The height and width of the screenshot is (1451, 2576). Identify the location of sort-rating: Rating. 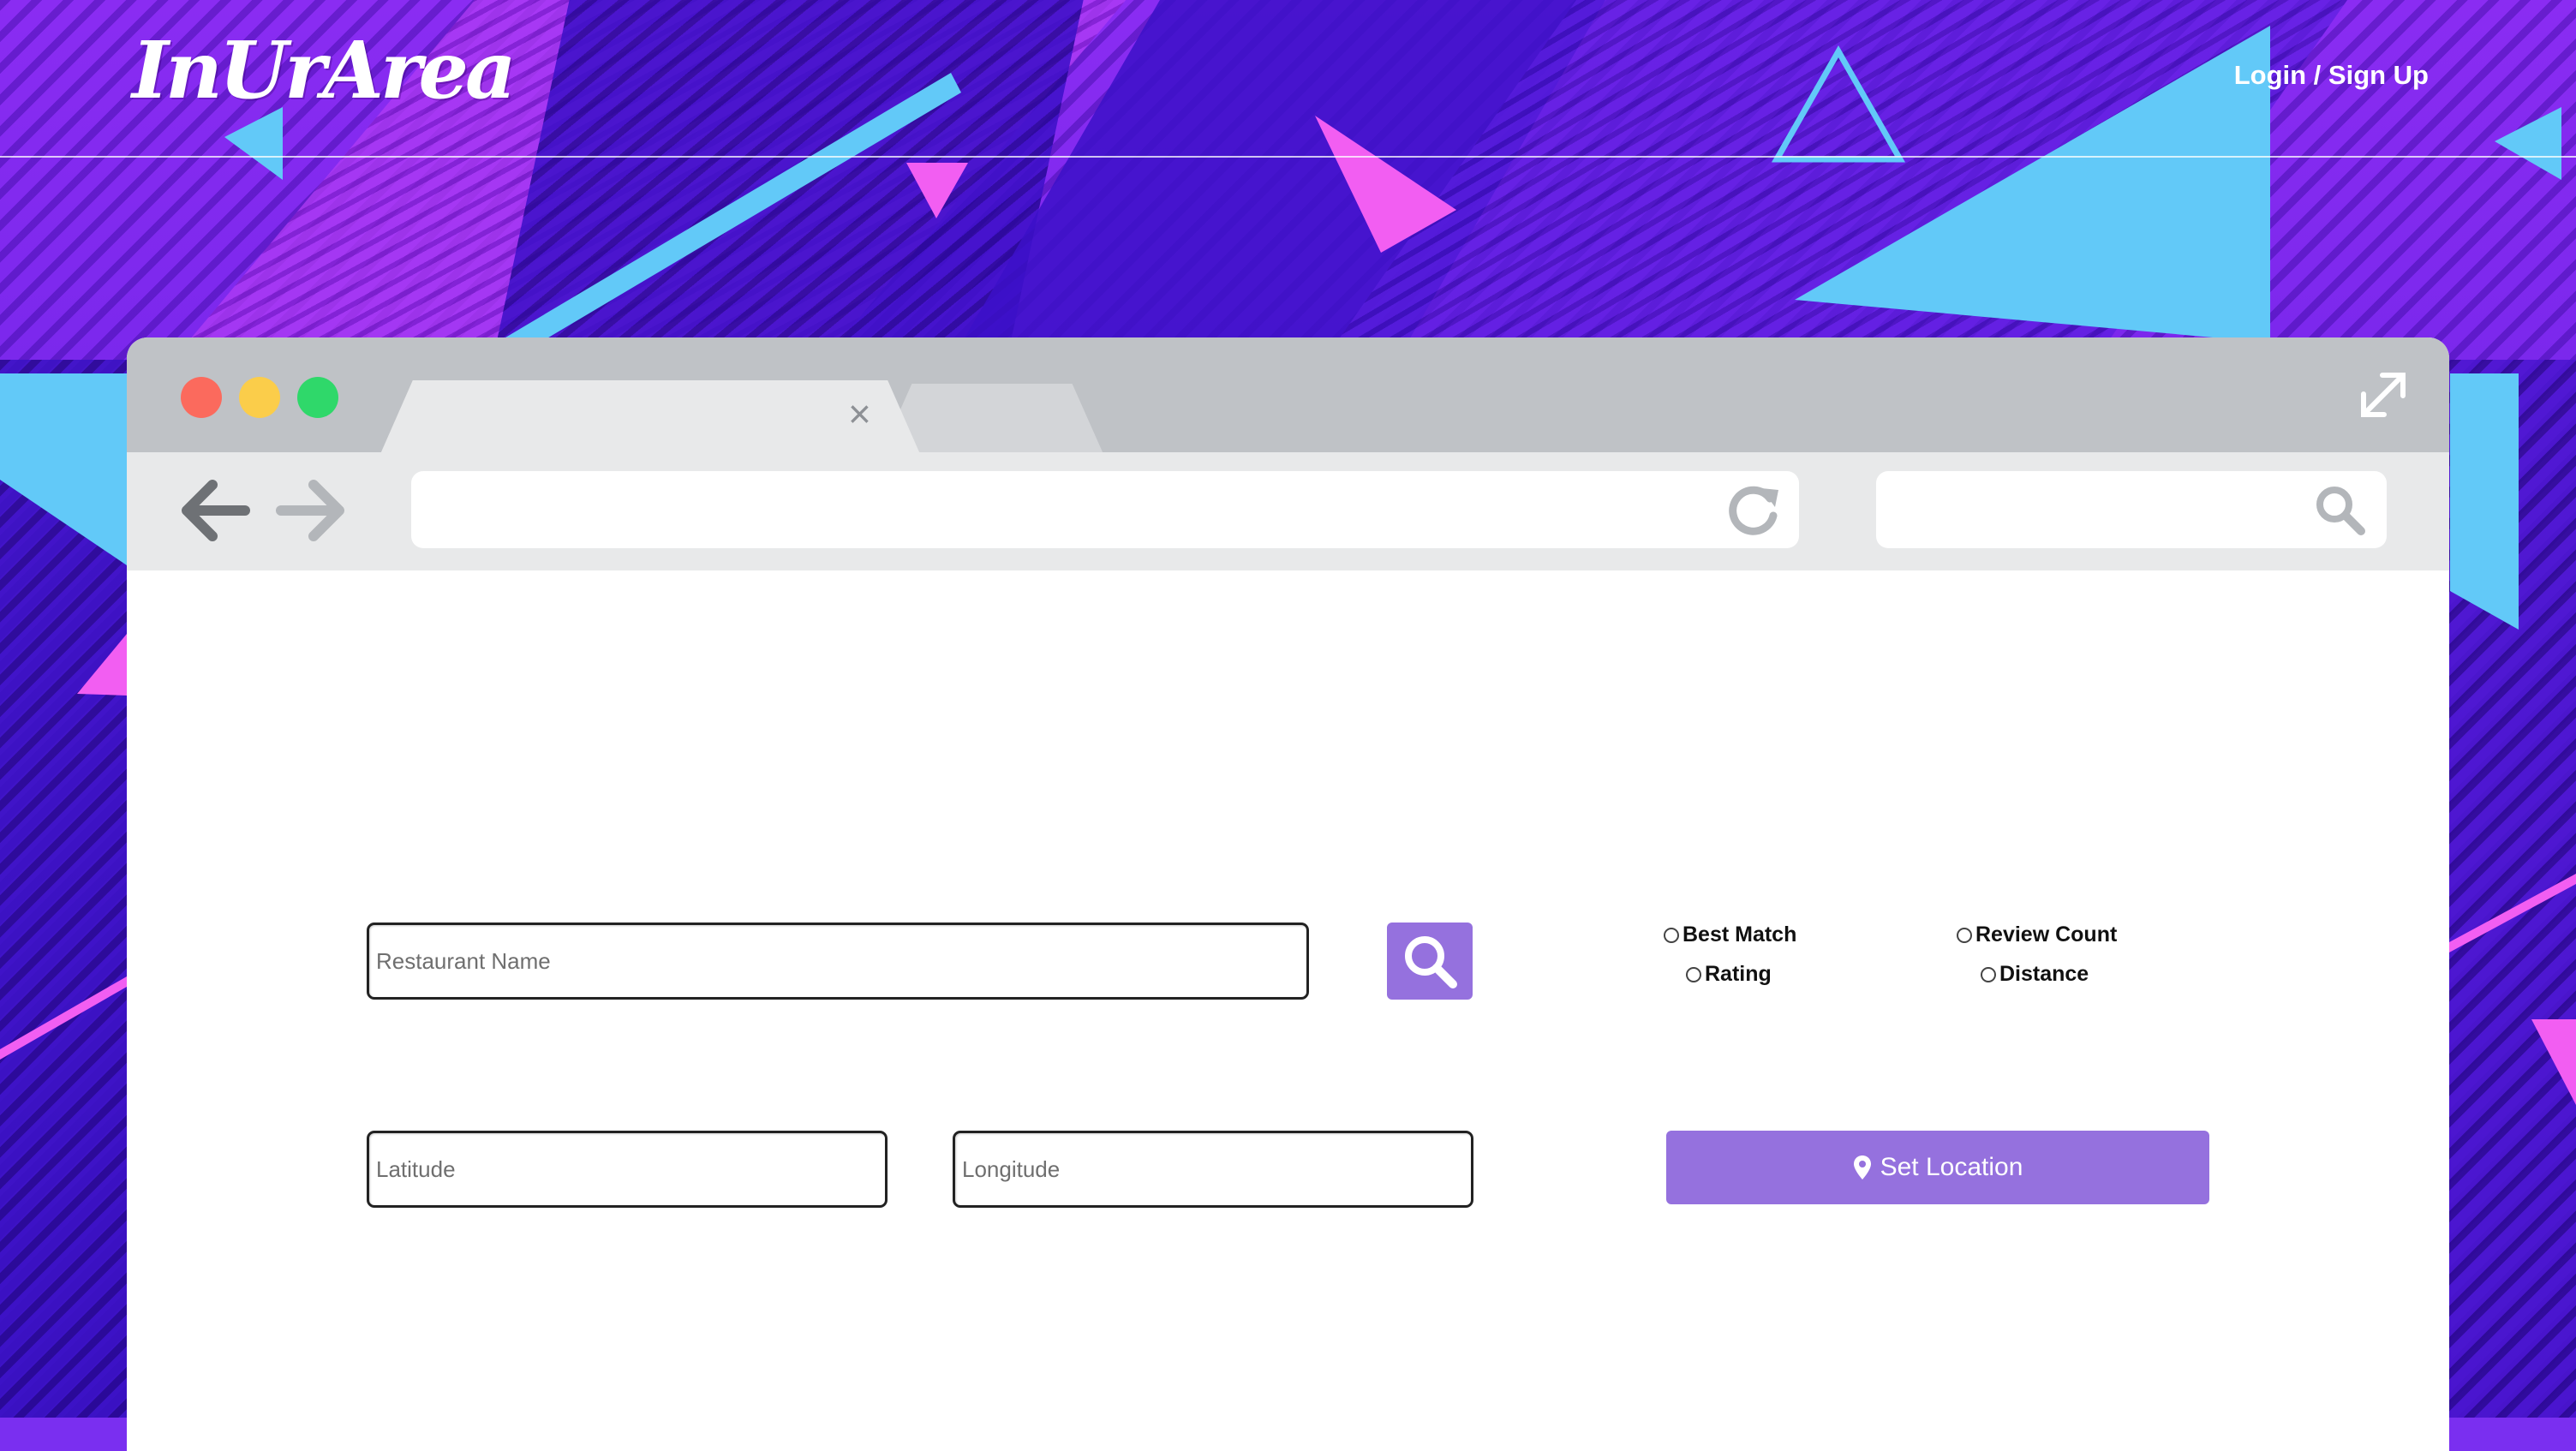
(1729, 974).